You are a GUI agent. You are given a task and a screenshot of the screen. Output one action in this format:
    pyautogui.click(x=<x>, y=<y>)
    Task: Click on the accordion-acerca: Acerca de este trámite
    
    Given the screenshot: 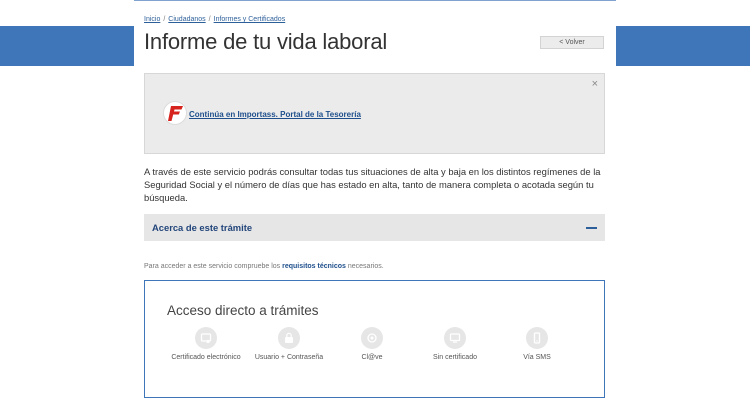 What is the action you would take?
    pyautogui.click(x=374, y=227)
    